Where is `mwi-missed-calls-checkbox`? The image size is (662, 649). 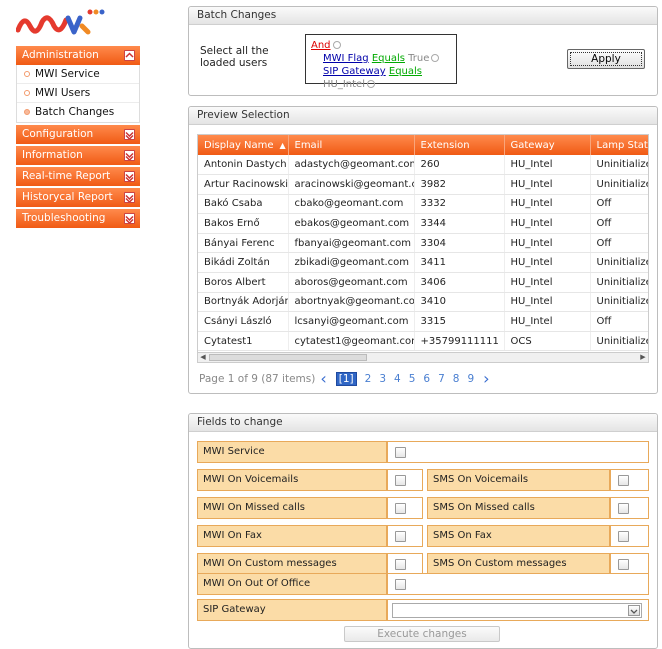
mwi-missed-calls-checkbox is located at coordinates (400, 508).